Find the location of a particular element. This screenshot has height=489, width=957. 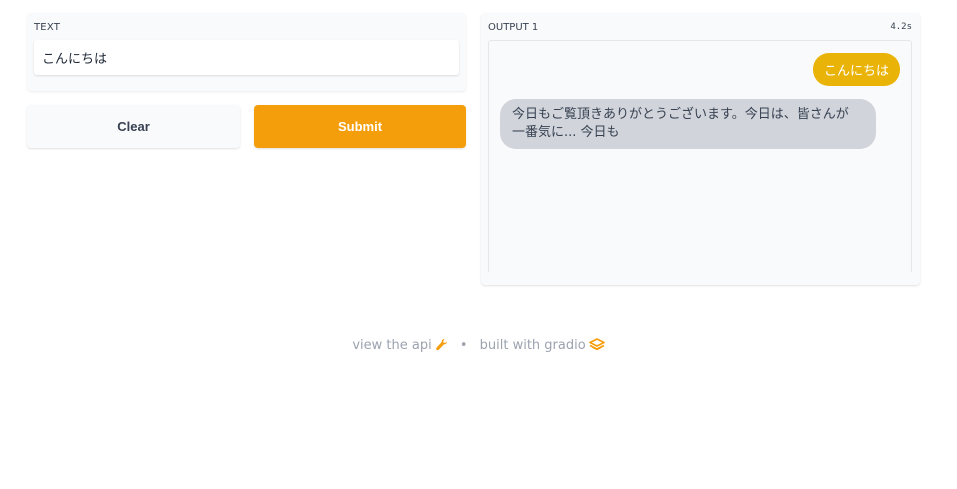

footer: view the api • built with gradio is located at coordinates (478, 345).